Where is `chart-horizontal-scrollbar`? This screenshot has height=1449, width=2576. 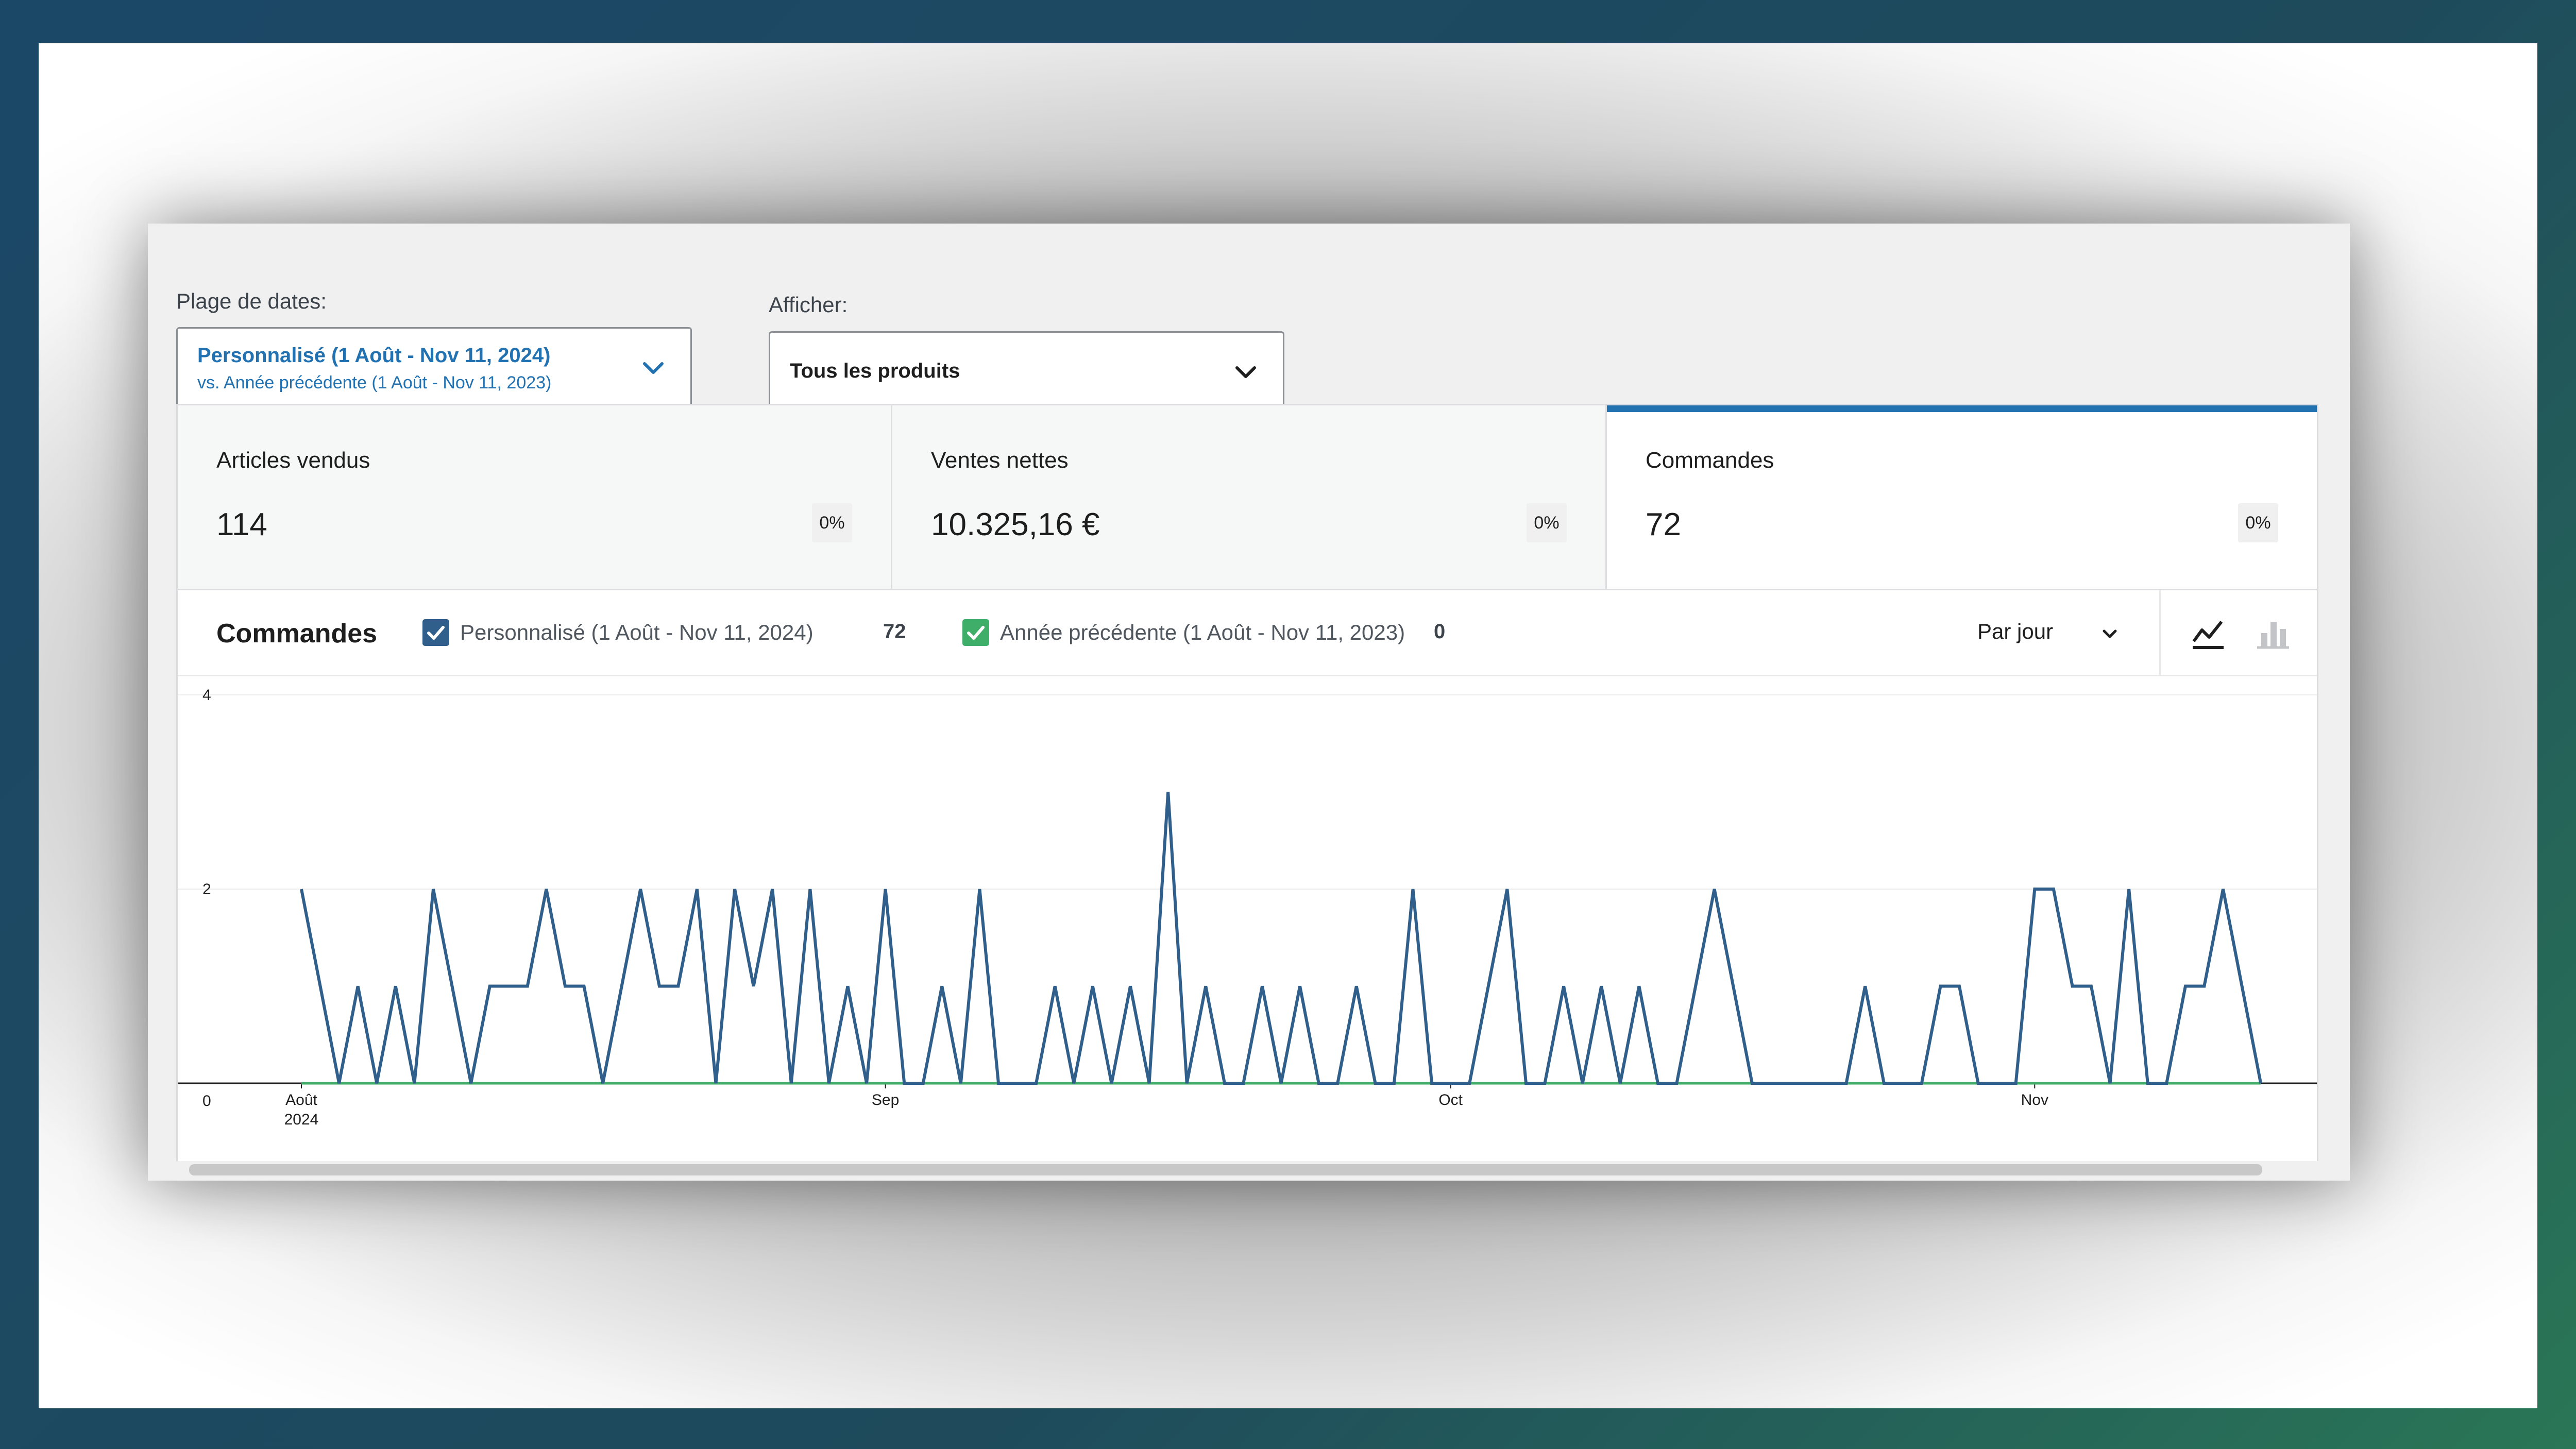
chart-horizontal-scrollbar is located at coordinates (1249, 1171).